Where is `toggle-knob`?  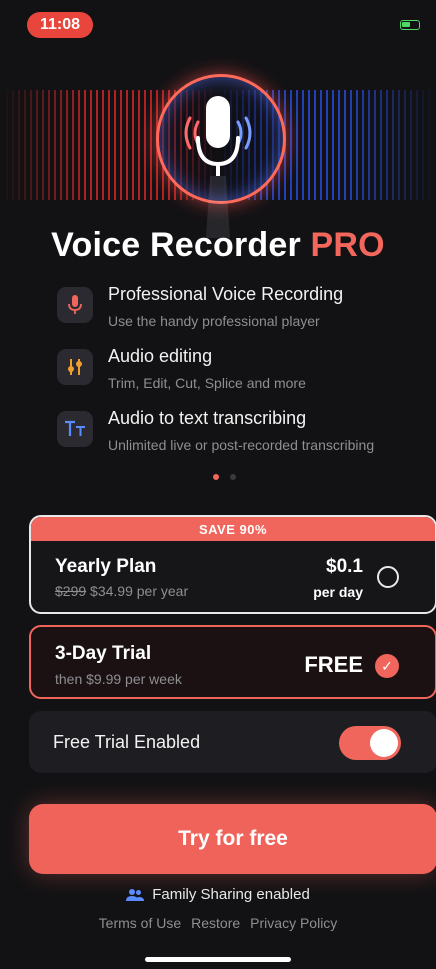 toggle-knob is located at coordinates (384, 743).